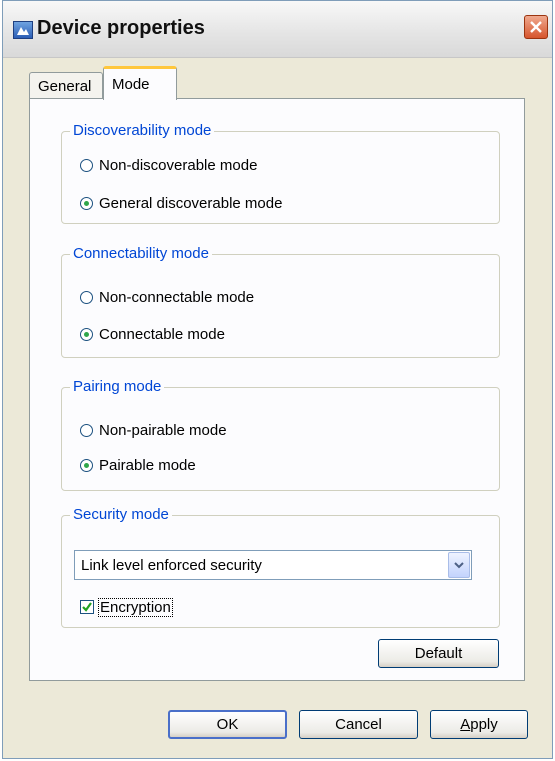  I want to click on cancel-button: Cancel, so click(358, 724).